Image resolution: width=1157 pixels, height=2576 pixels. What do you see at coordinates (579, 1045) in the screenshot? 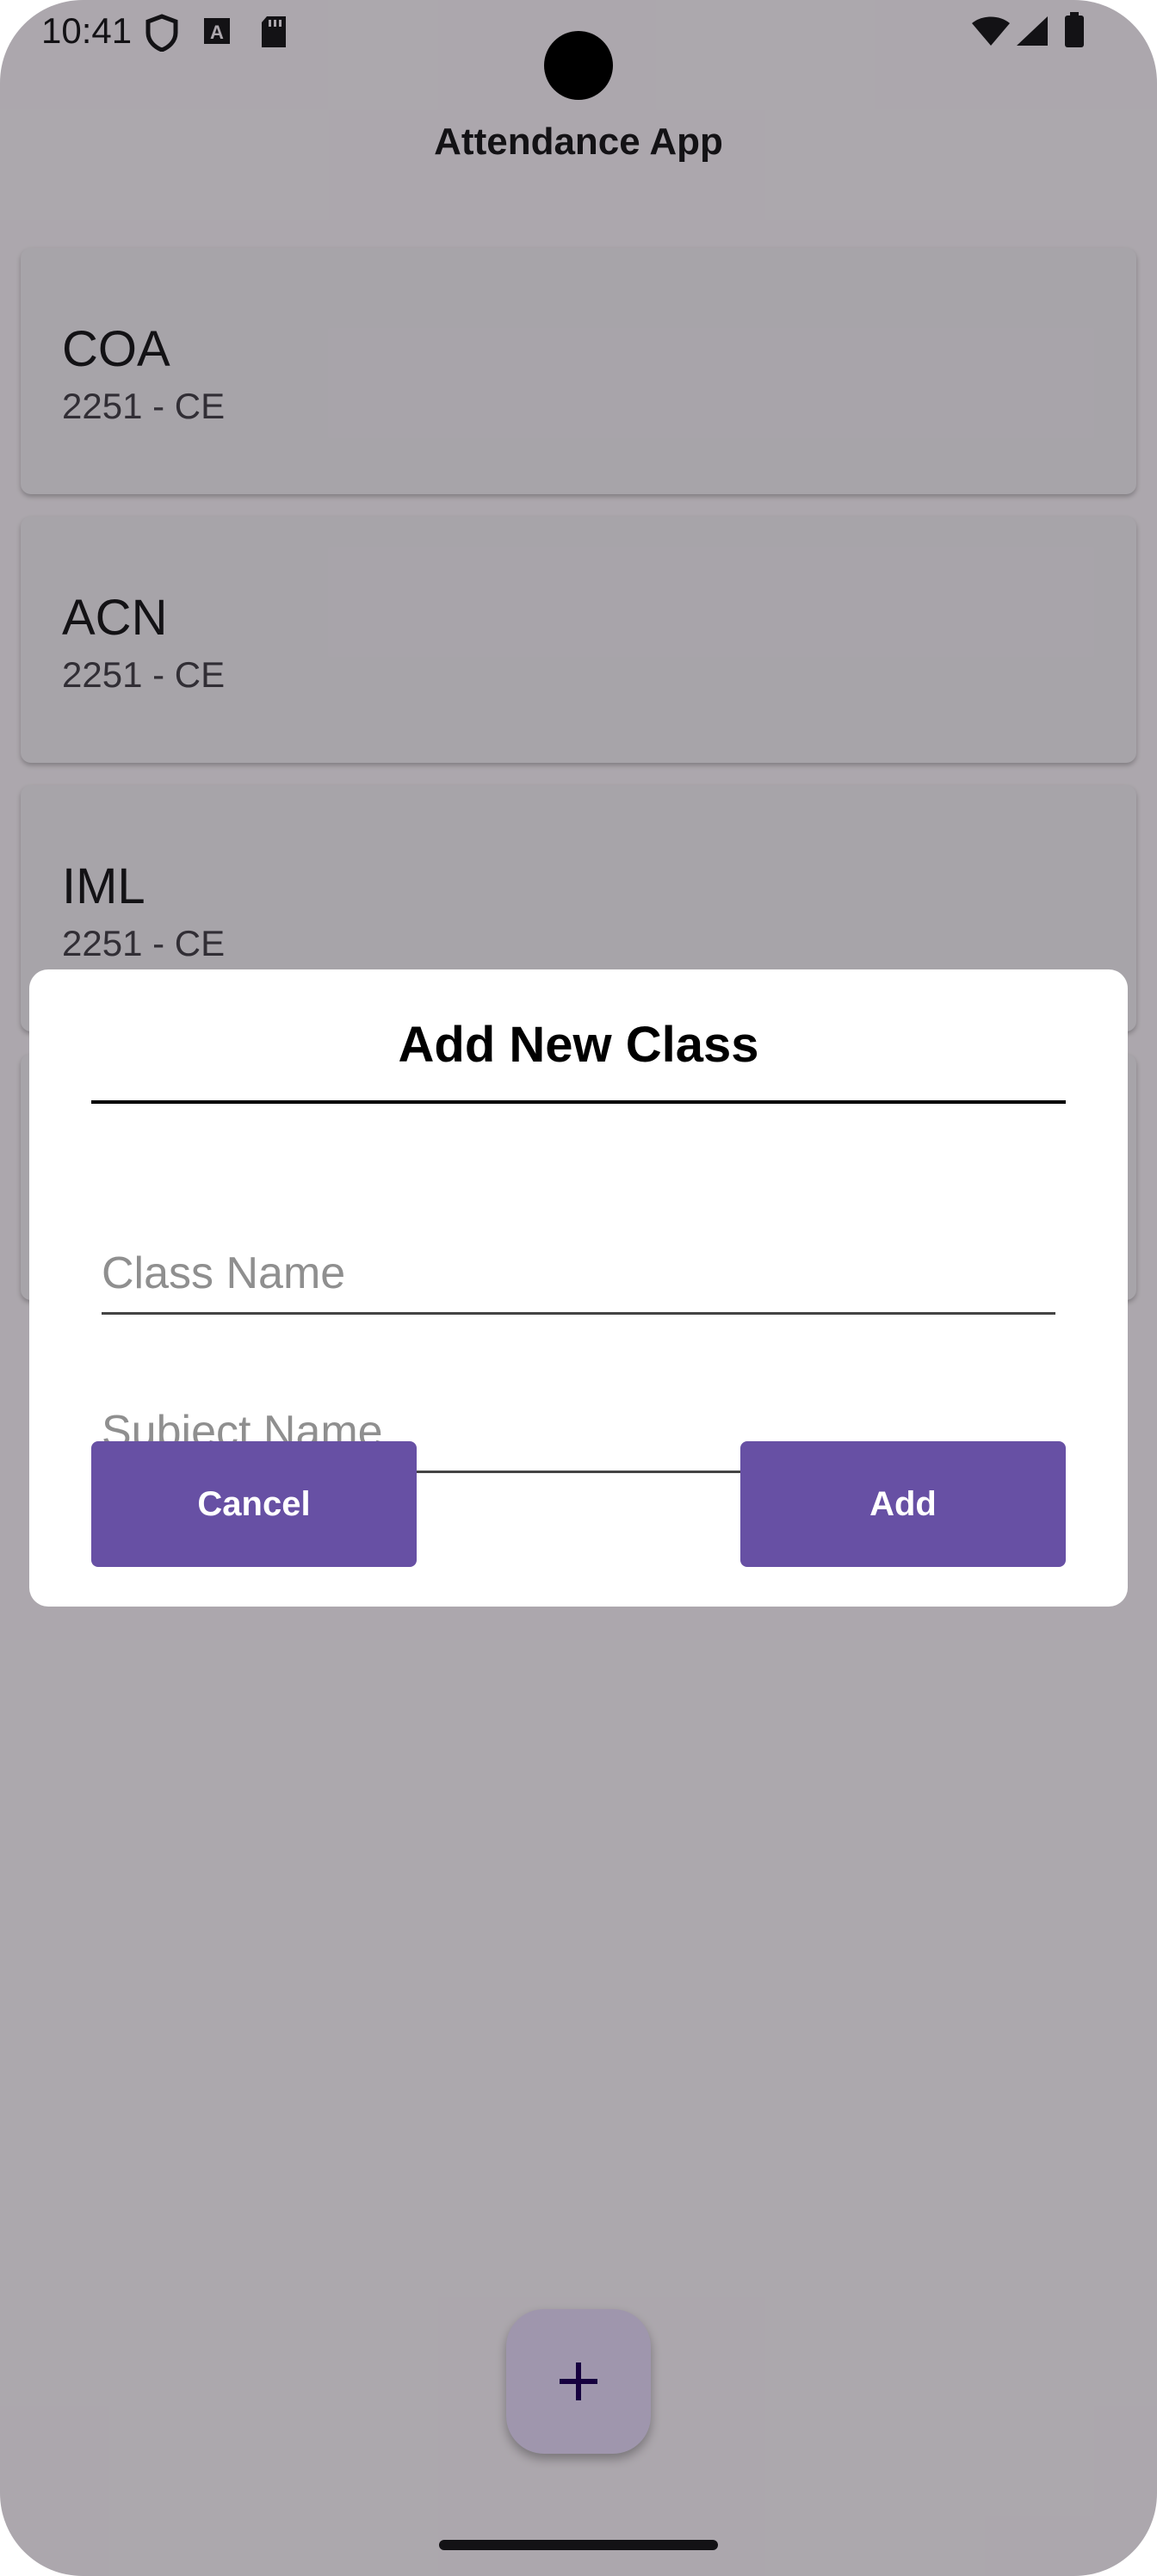
I see `dialog-title: Add New Class` at bounding box center [579, 1045].